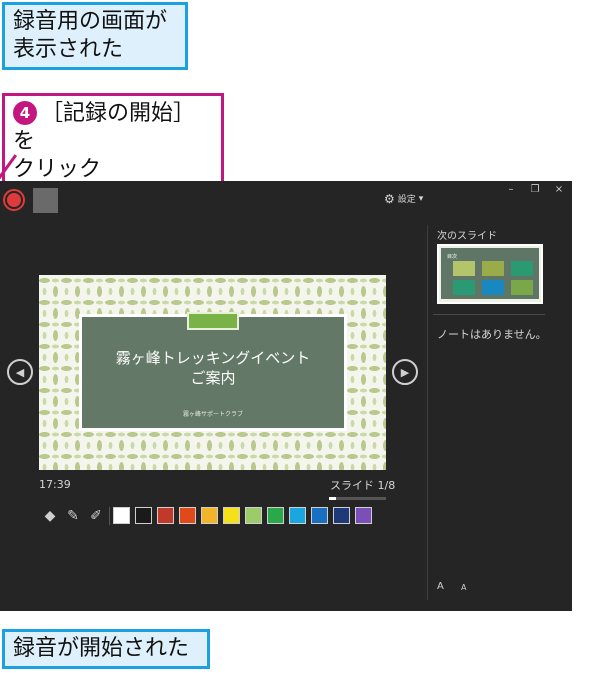 The width and height of the screenshot is (600, 673). Describe the element at coordinates (55, 484) in the screenshot. I see `elapsed-timer: 17:39` at that location.